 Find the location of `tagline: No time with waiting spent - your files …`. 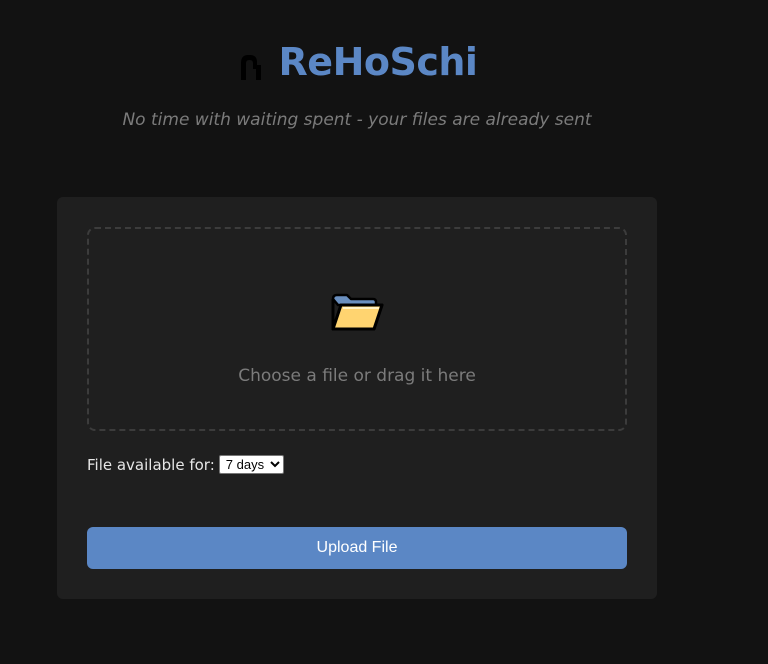

tagline: No time with waiting spent - your files … is located at coordinates (357, 120).